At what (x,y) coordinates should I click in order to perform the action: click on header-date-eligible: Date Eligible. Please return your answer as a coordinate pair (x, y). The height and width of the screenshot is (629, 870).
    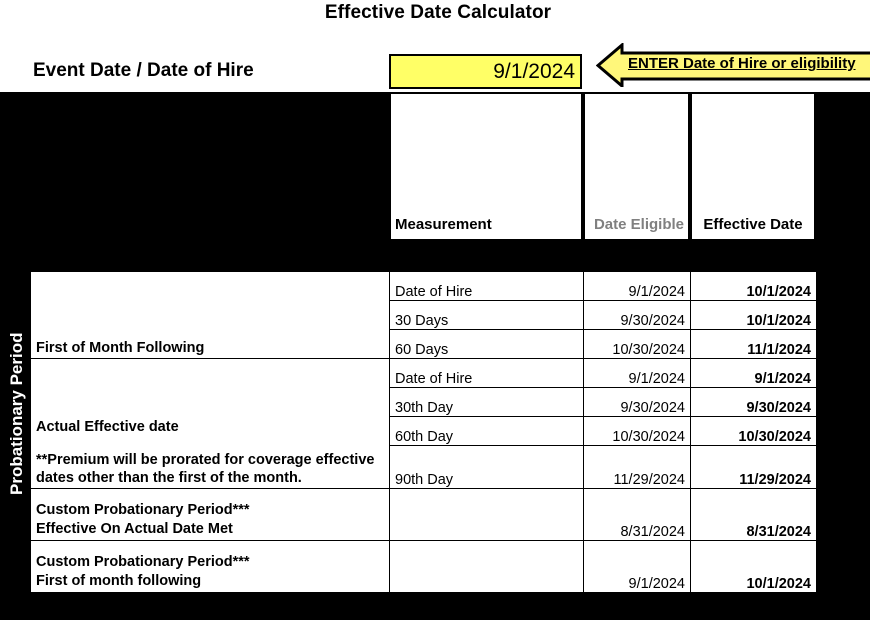
    Looking at the image, I should click on (636, 166).